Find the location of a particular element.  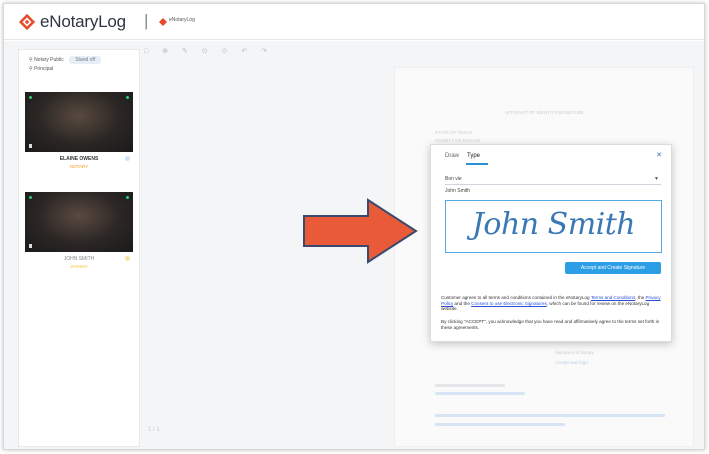

brand-name: eNotaryLog is located at coordinates (83, 21).